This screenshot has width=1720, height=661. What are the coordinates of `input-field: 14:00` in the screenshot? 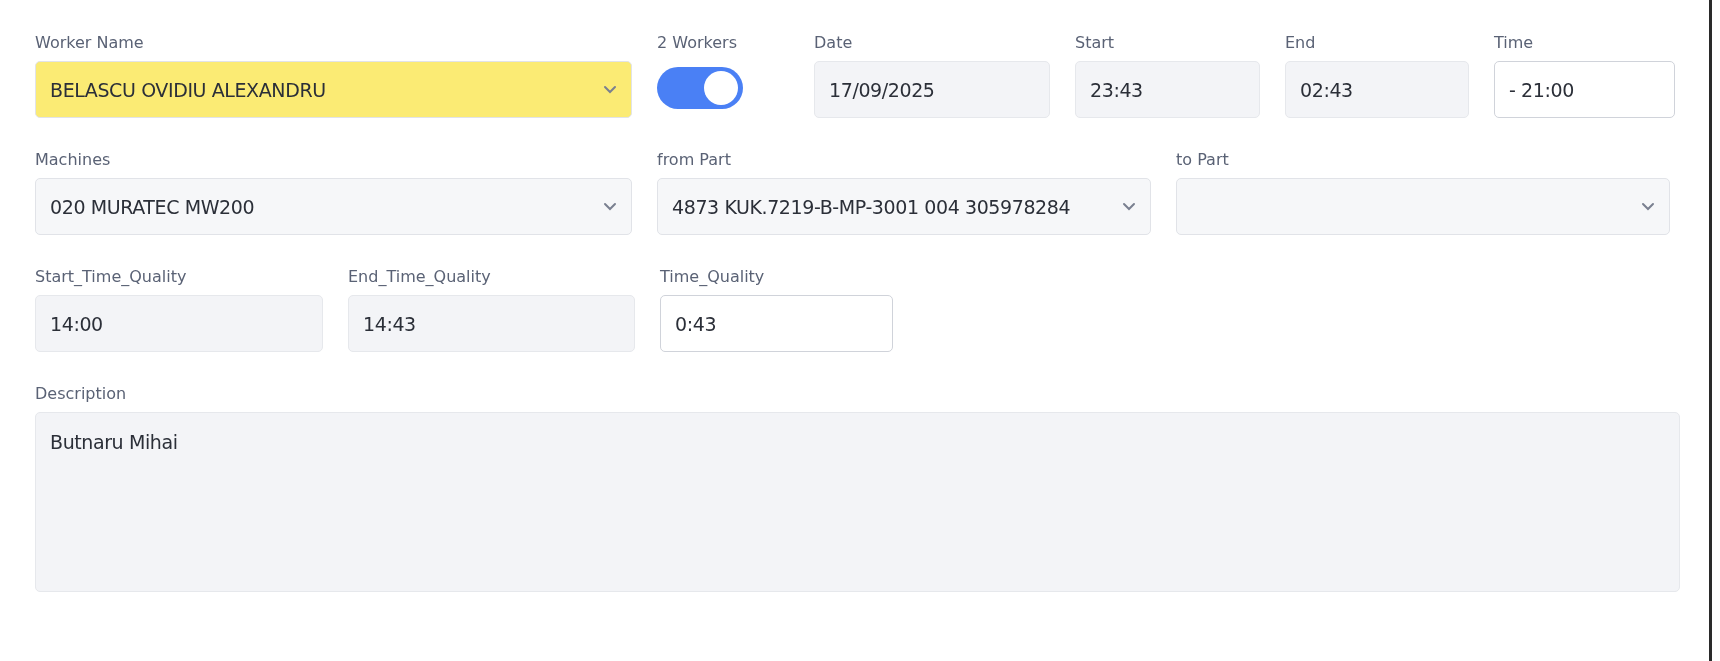 It's located at (179, 323).